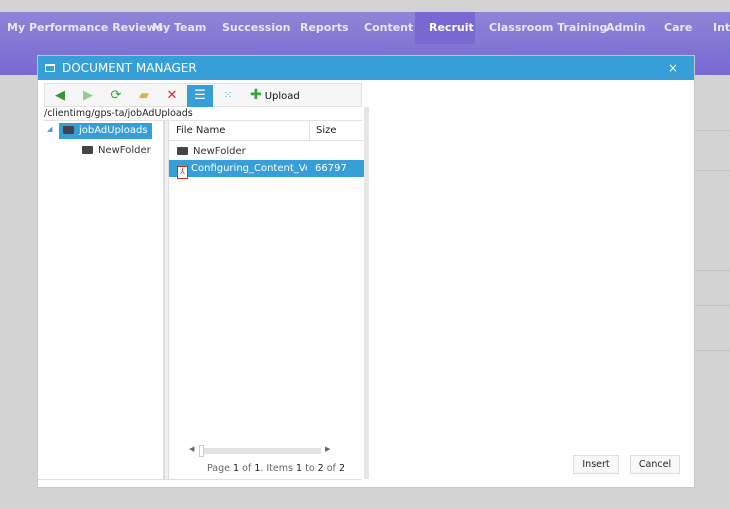 The height and width of the screenshot is (509, 730). I want to click on dialog-titlebar: DOCUMENT MANAGER ×, so click(366, 68).